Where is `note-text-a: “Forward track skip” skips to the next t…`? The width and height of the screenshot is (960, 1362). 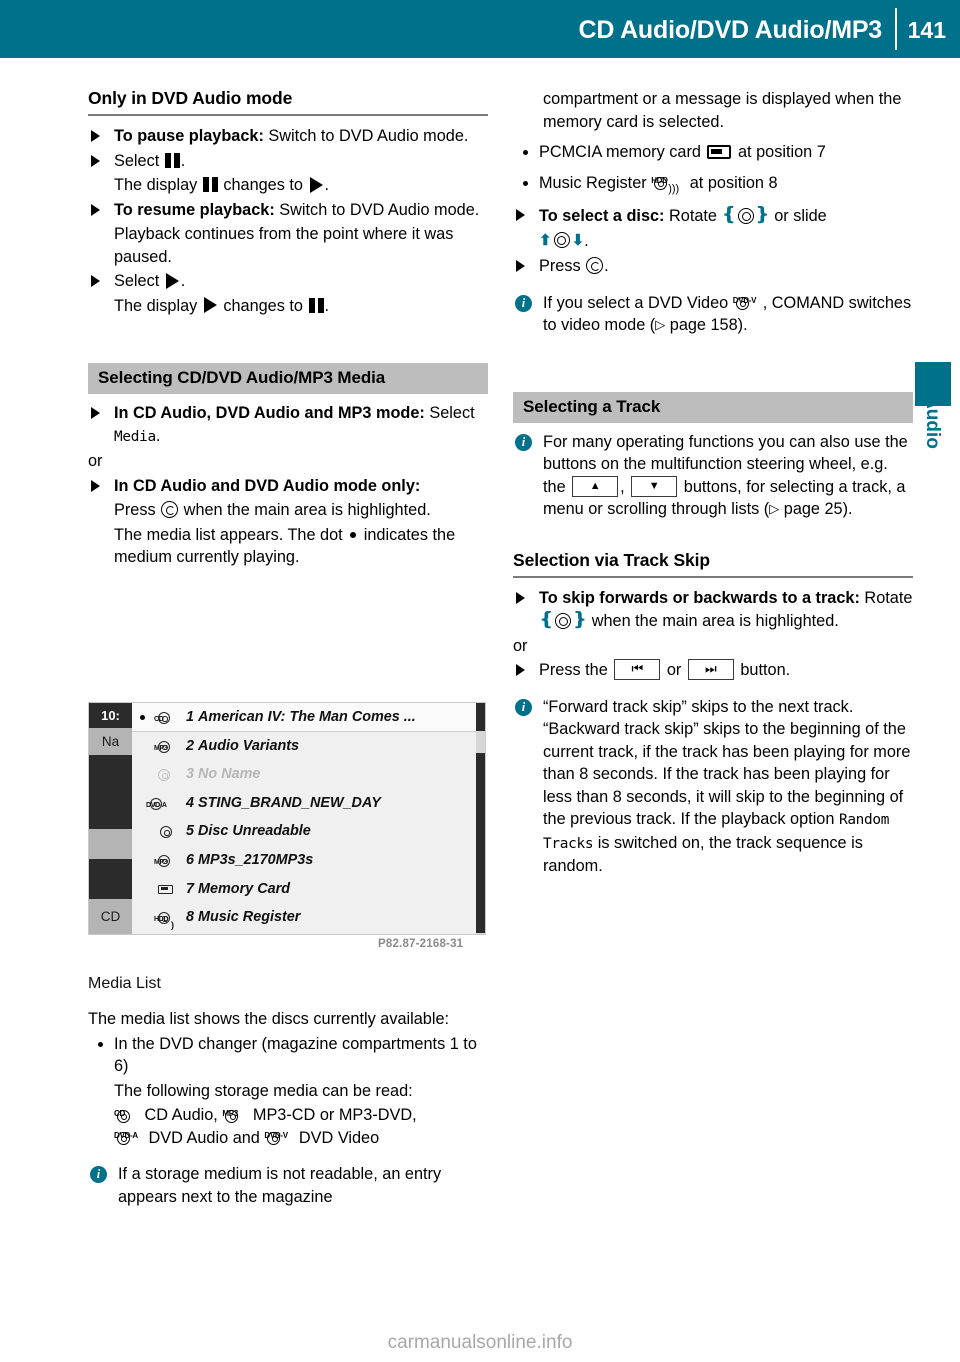 note-text-a: “Forward track skip” skips to the next t… is located at coordinates (727, 763).